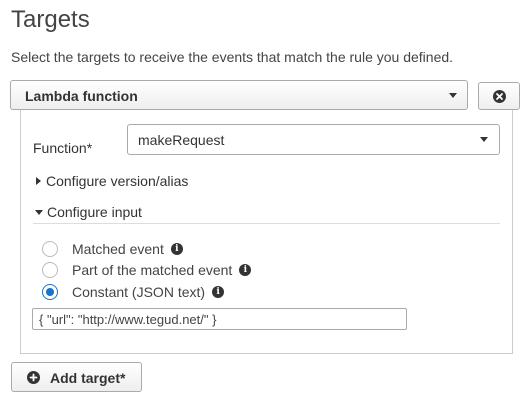  Describe the element at coordinates (152, 270) in the screenshot. I see `radio-label: Part of the matched event` at that location.